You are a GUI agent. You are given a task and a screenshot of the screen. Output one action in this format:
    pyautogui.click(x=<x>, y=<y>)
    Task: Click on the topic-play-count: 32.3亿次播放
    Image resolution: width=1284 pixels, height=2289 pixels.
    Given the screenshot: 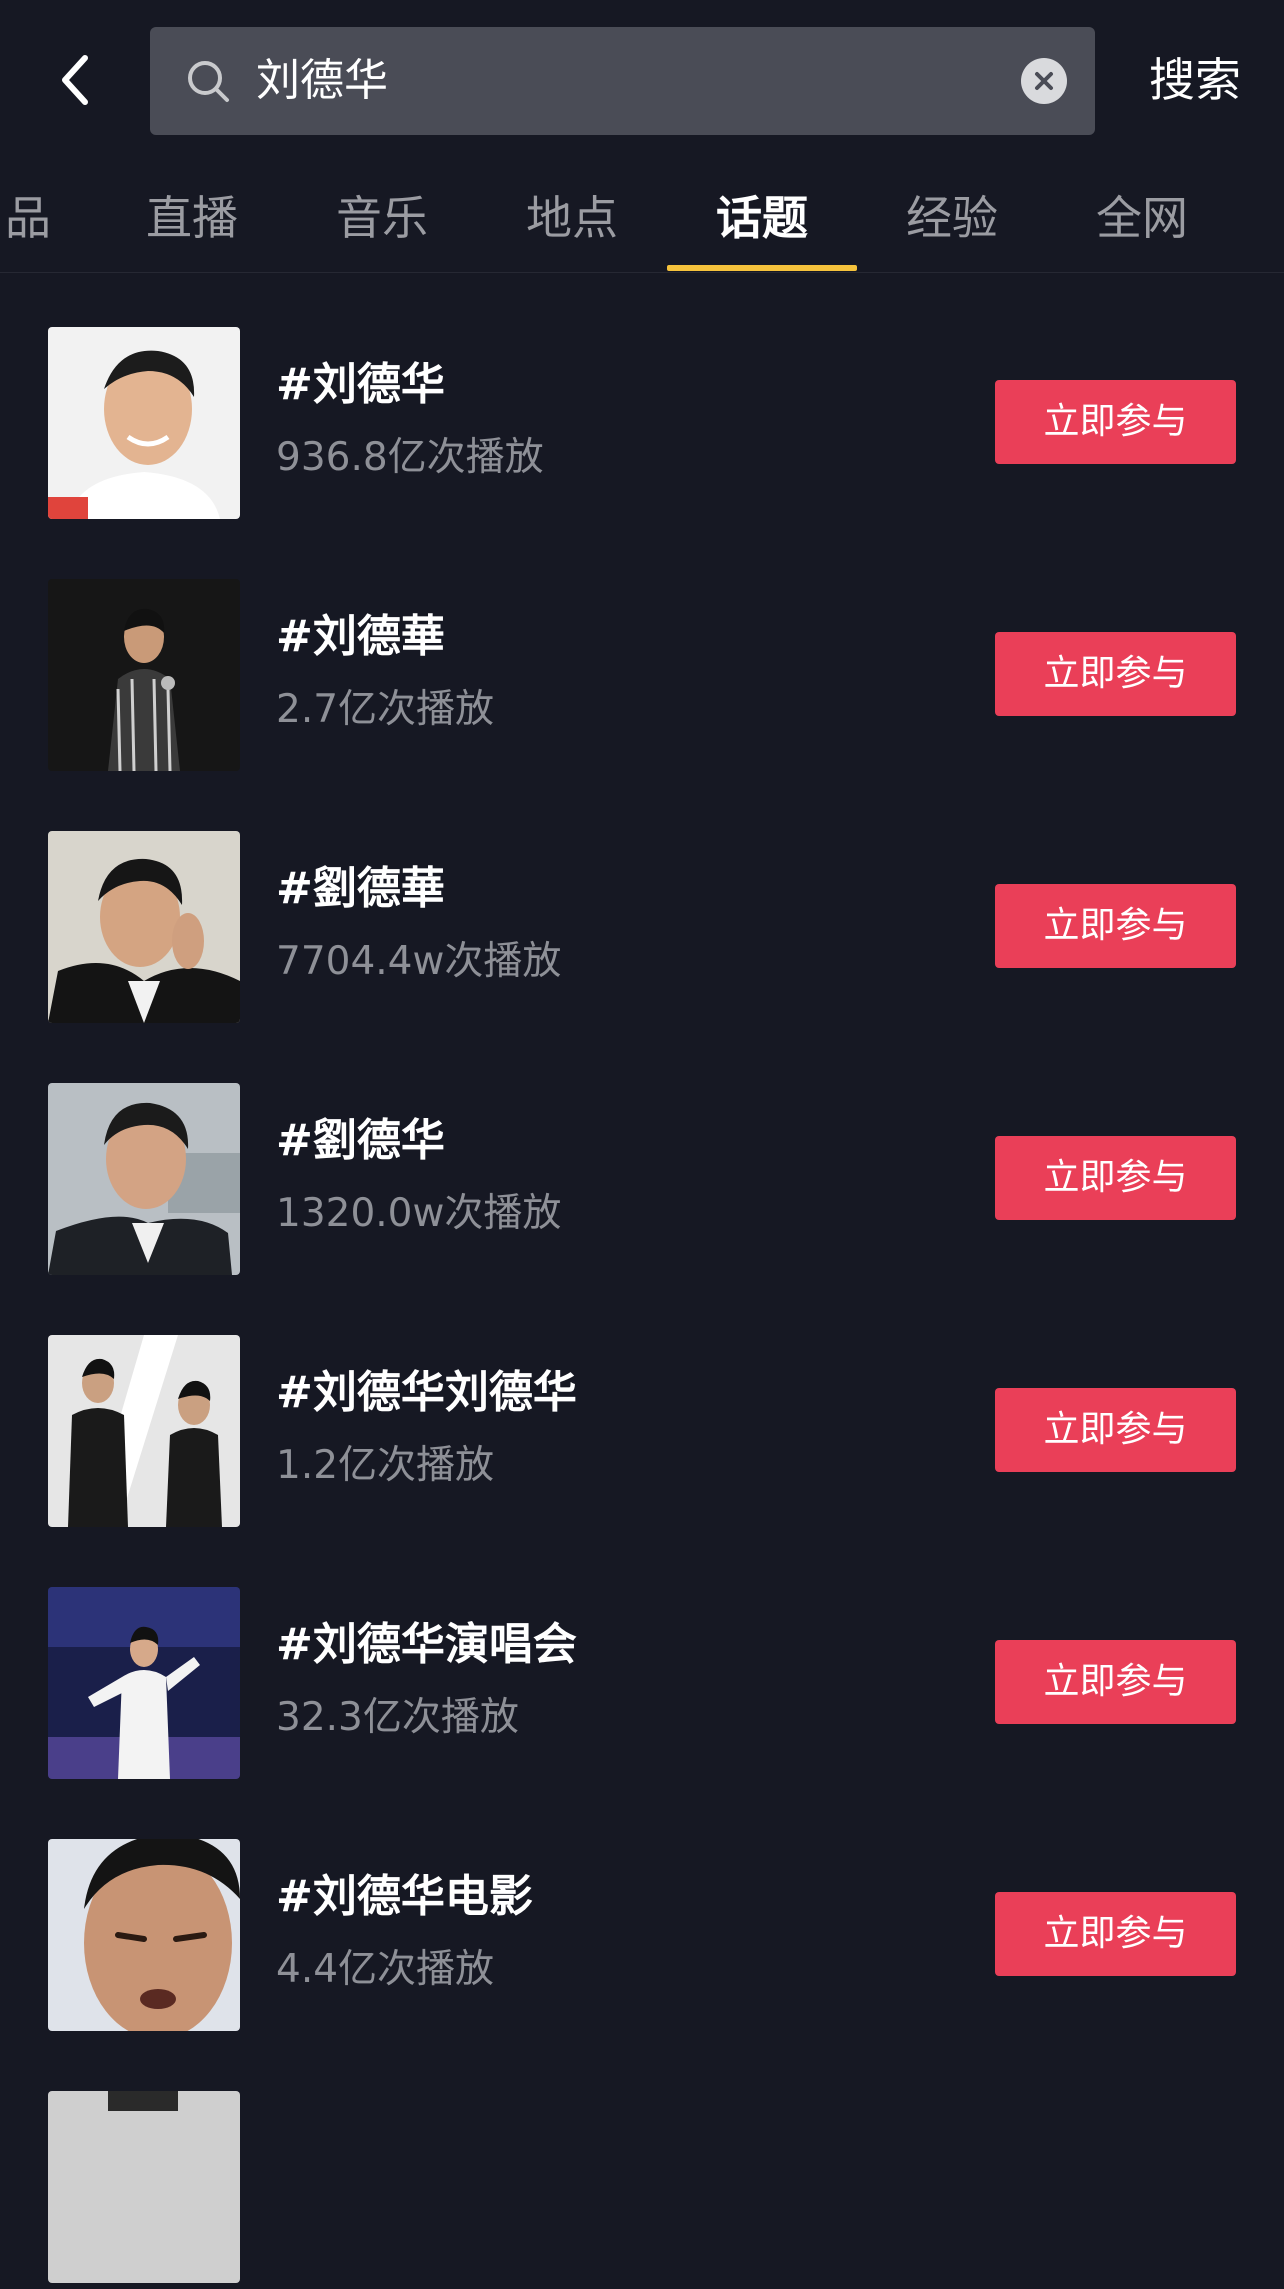 What is the action you would take?
    pyautogui.click(x=397, y=1717)
    